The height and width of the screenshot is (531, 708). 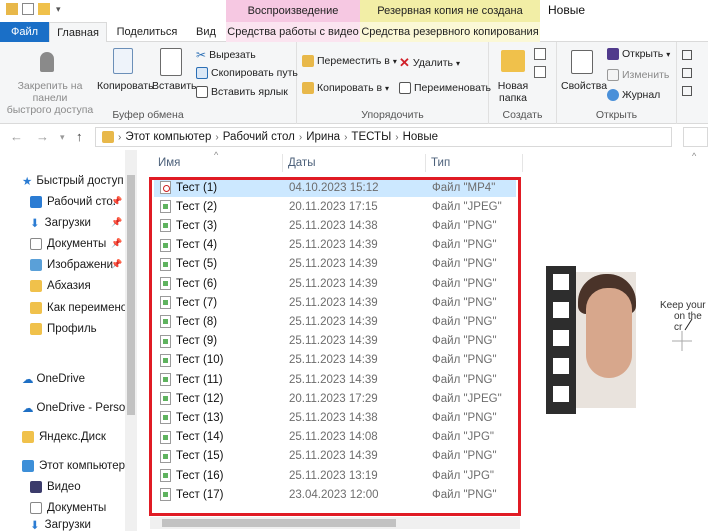 What do you see at coordinates (513, 61) in the screenshot?
I see `new-folder-icon` at bounding box center [513, 61].